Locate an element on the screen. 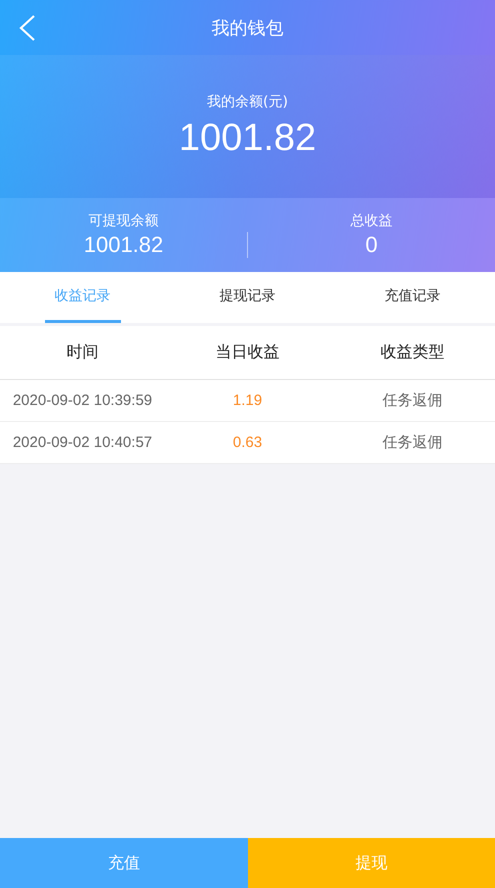  column-header: 当日收益 is located at coordinates (247, 352).